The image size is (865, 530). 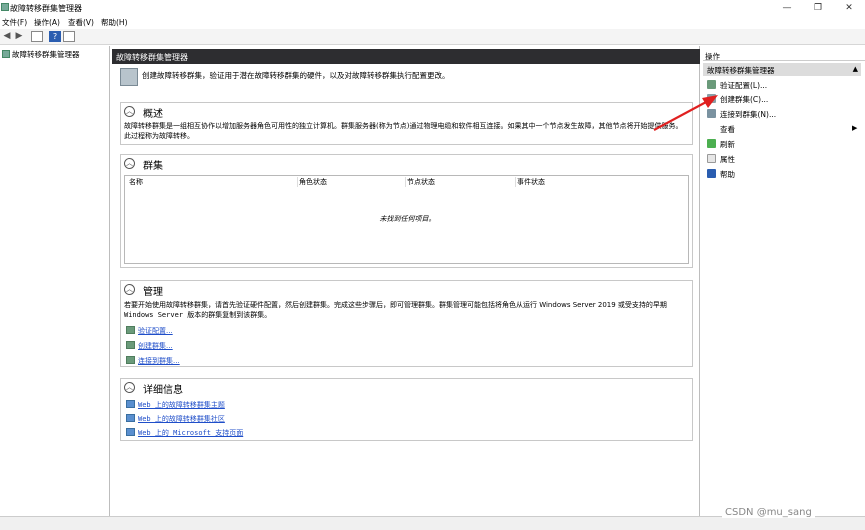 What do you see at coordinates (432, 8) in the screenshot?
I see `title-bar: 故障转移群集管理器 — ❐ ✕` at bounding box center [432, 8].